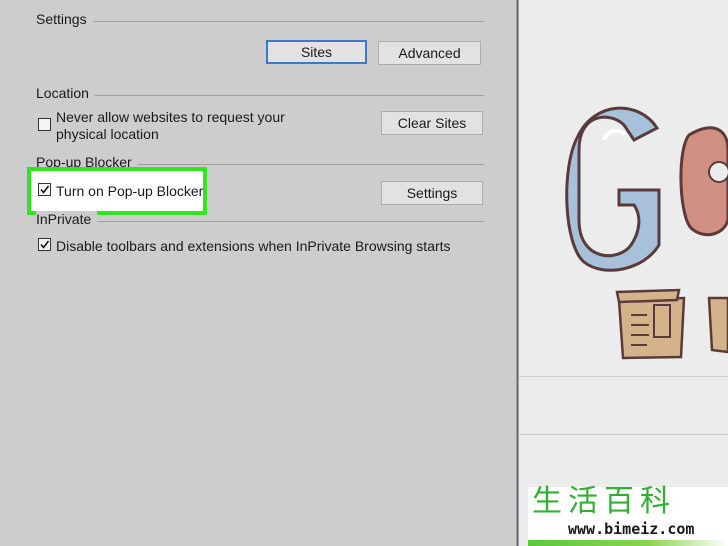 Image resolution: width=728 pixels, height=546 pixels. What do you see at coordinates (432, 123) in the screenshot?
I see `clear-sites-button: Clear Sites` at bounding box center [432, 123].